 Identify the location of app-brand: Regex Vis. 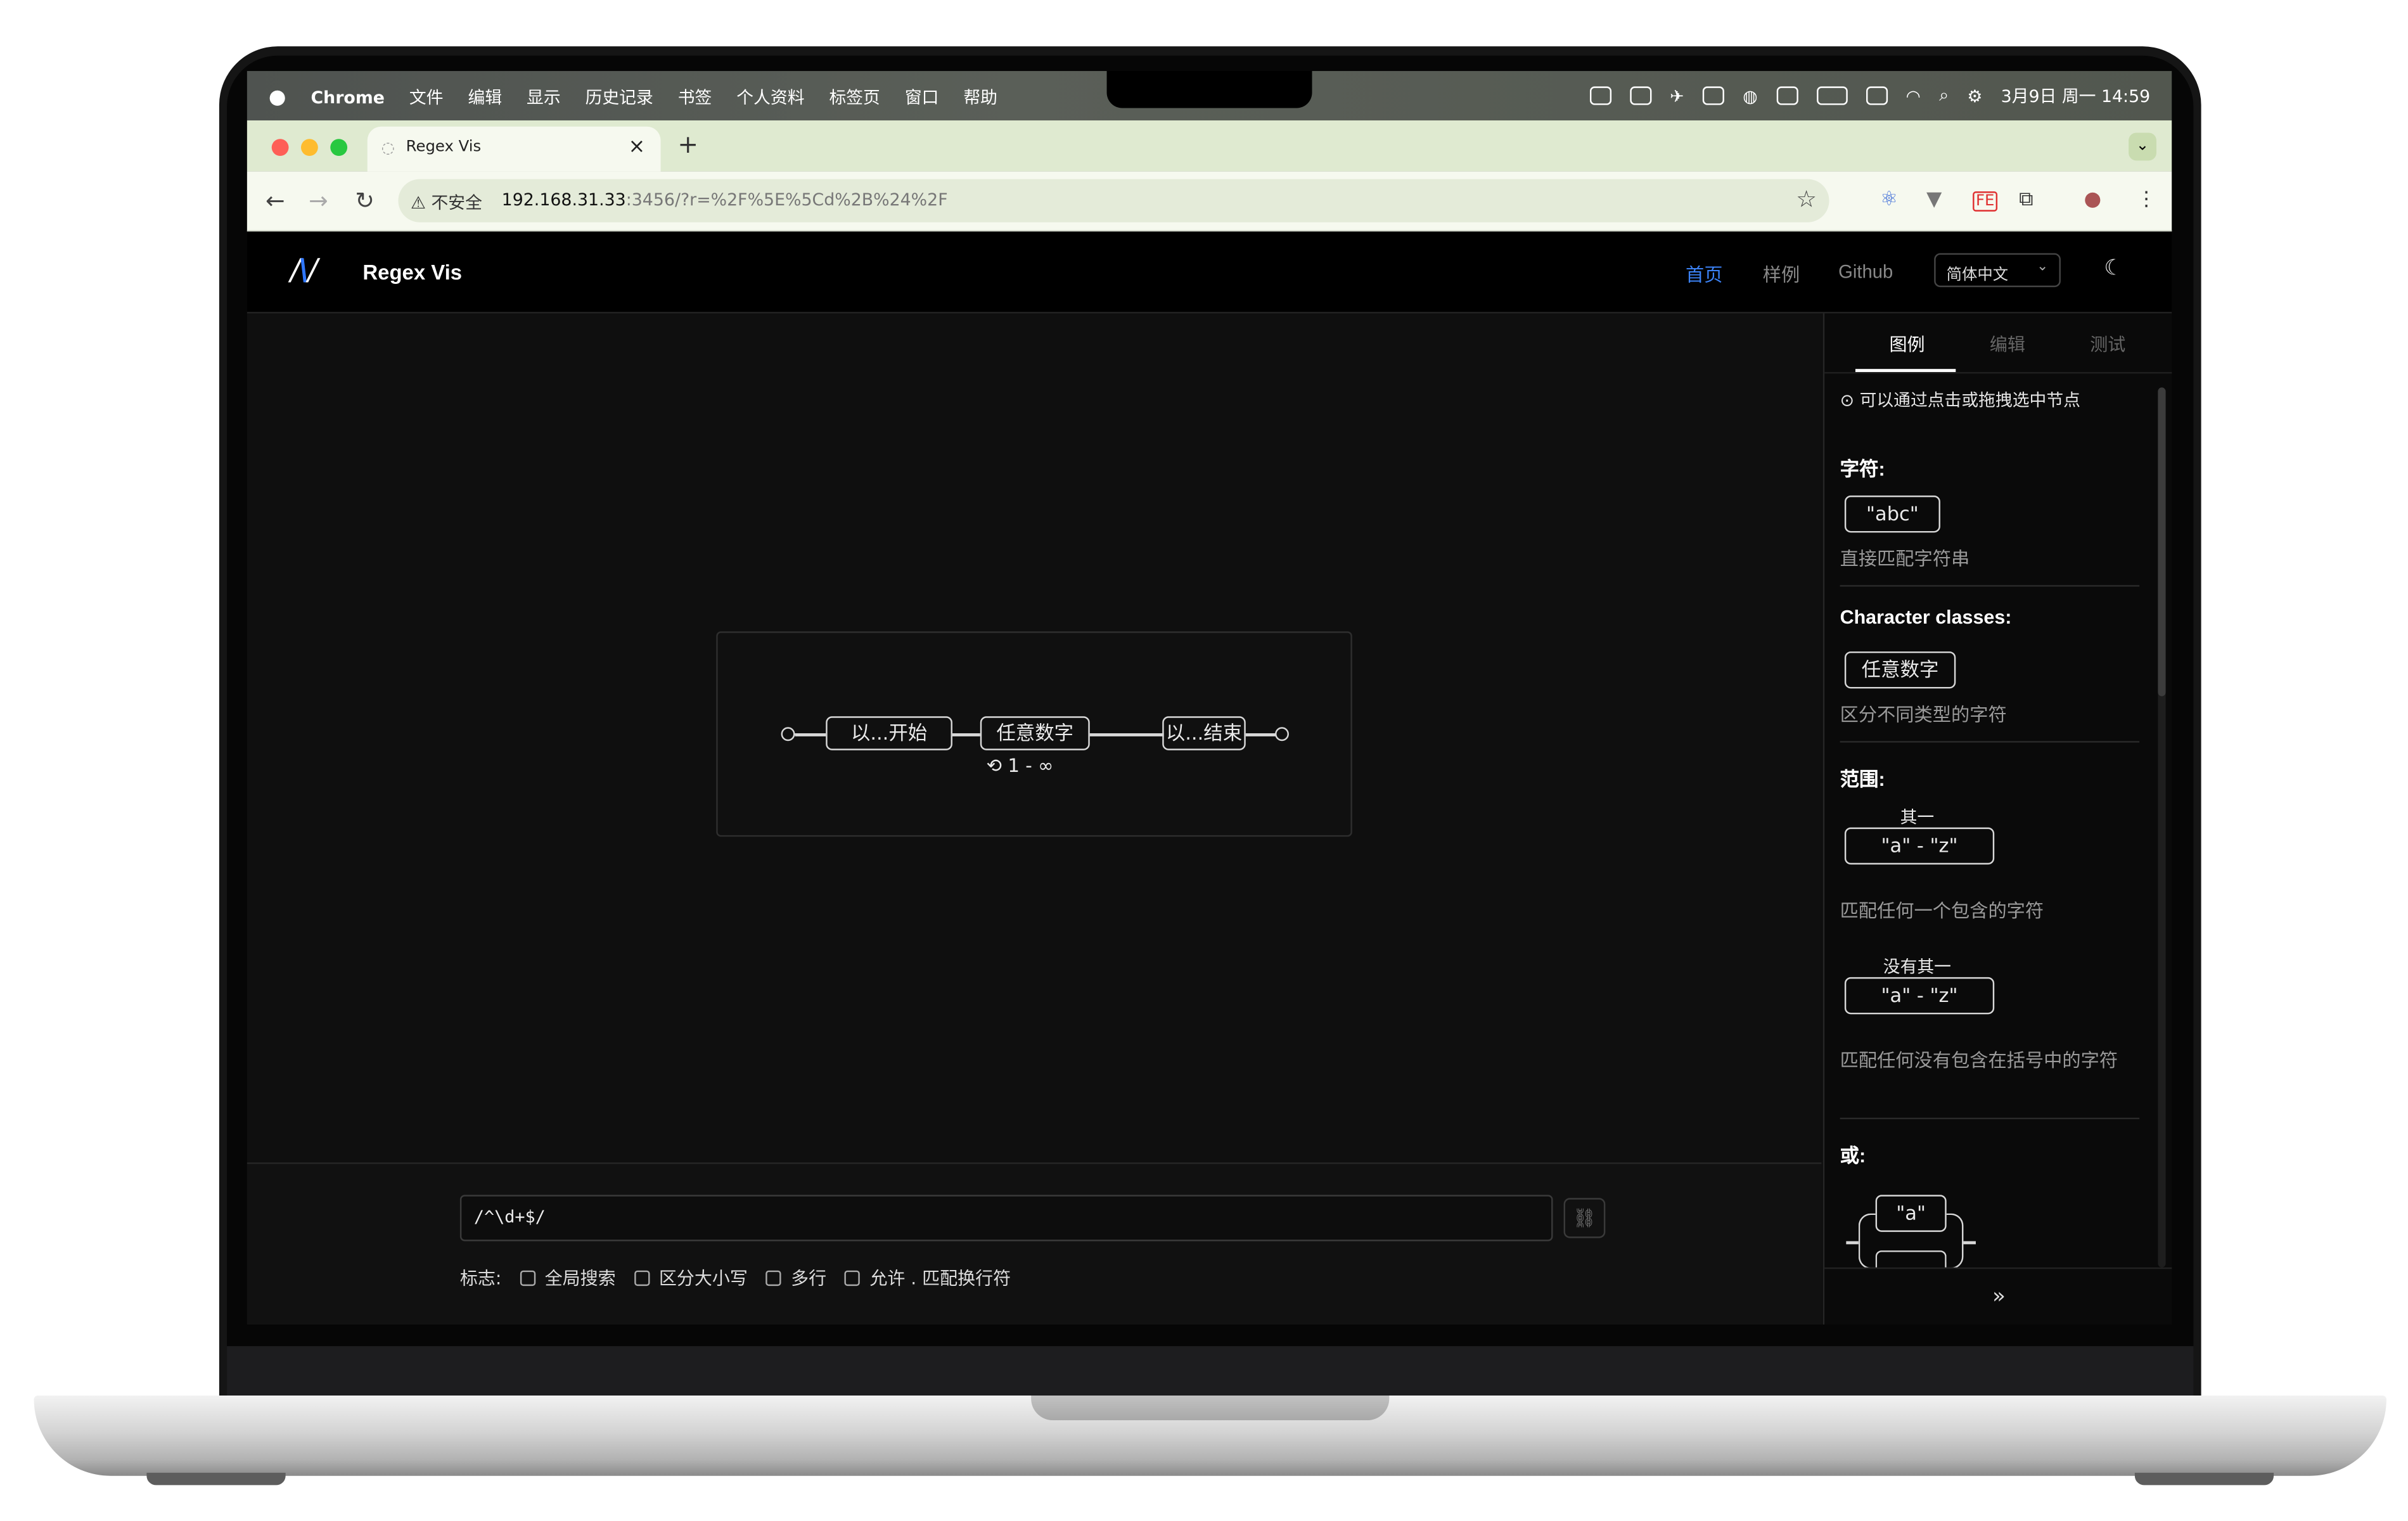
(412, 273).